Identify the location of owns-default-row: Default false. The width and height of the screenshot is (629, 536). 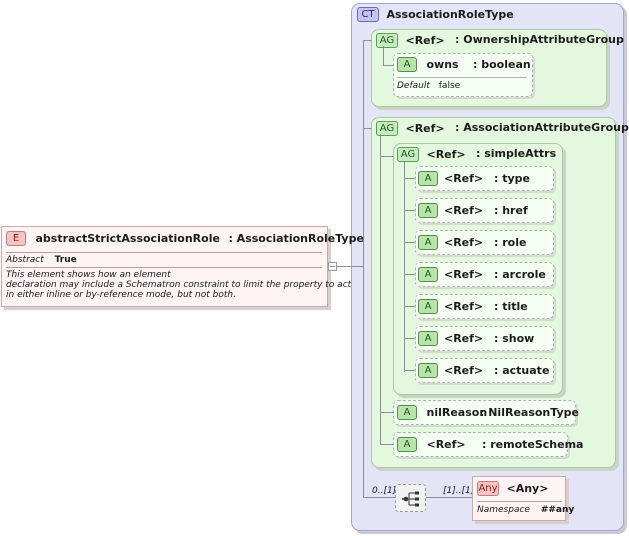
(428, 86).